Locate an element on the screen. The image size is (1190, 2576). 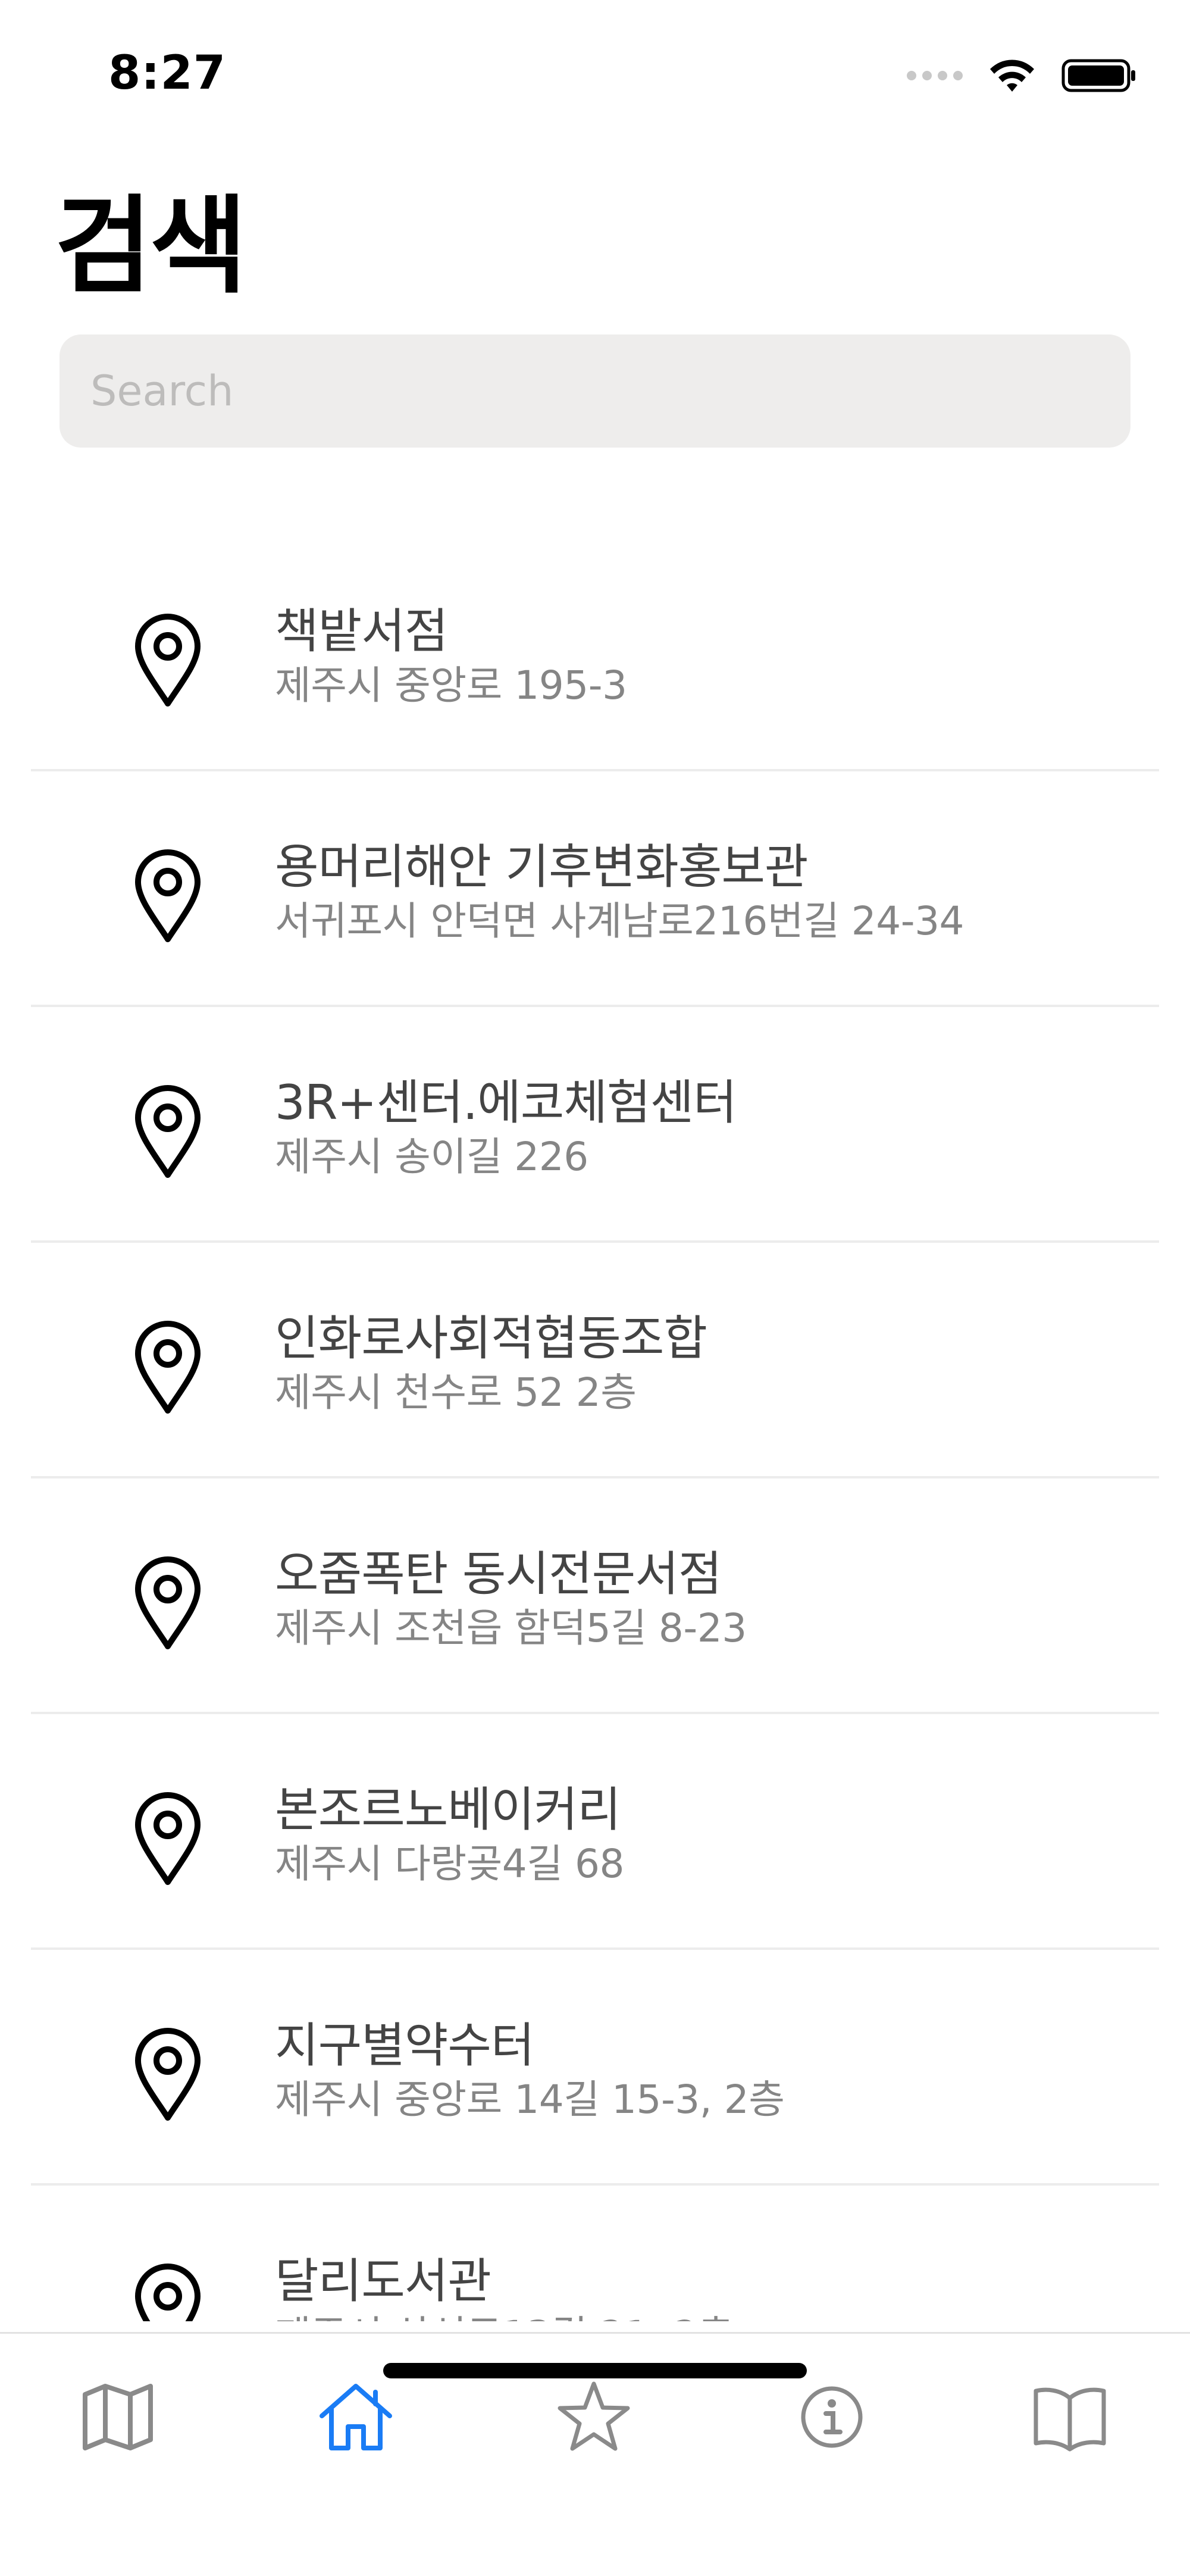
house-icon is located at coordinates (356, 2417).